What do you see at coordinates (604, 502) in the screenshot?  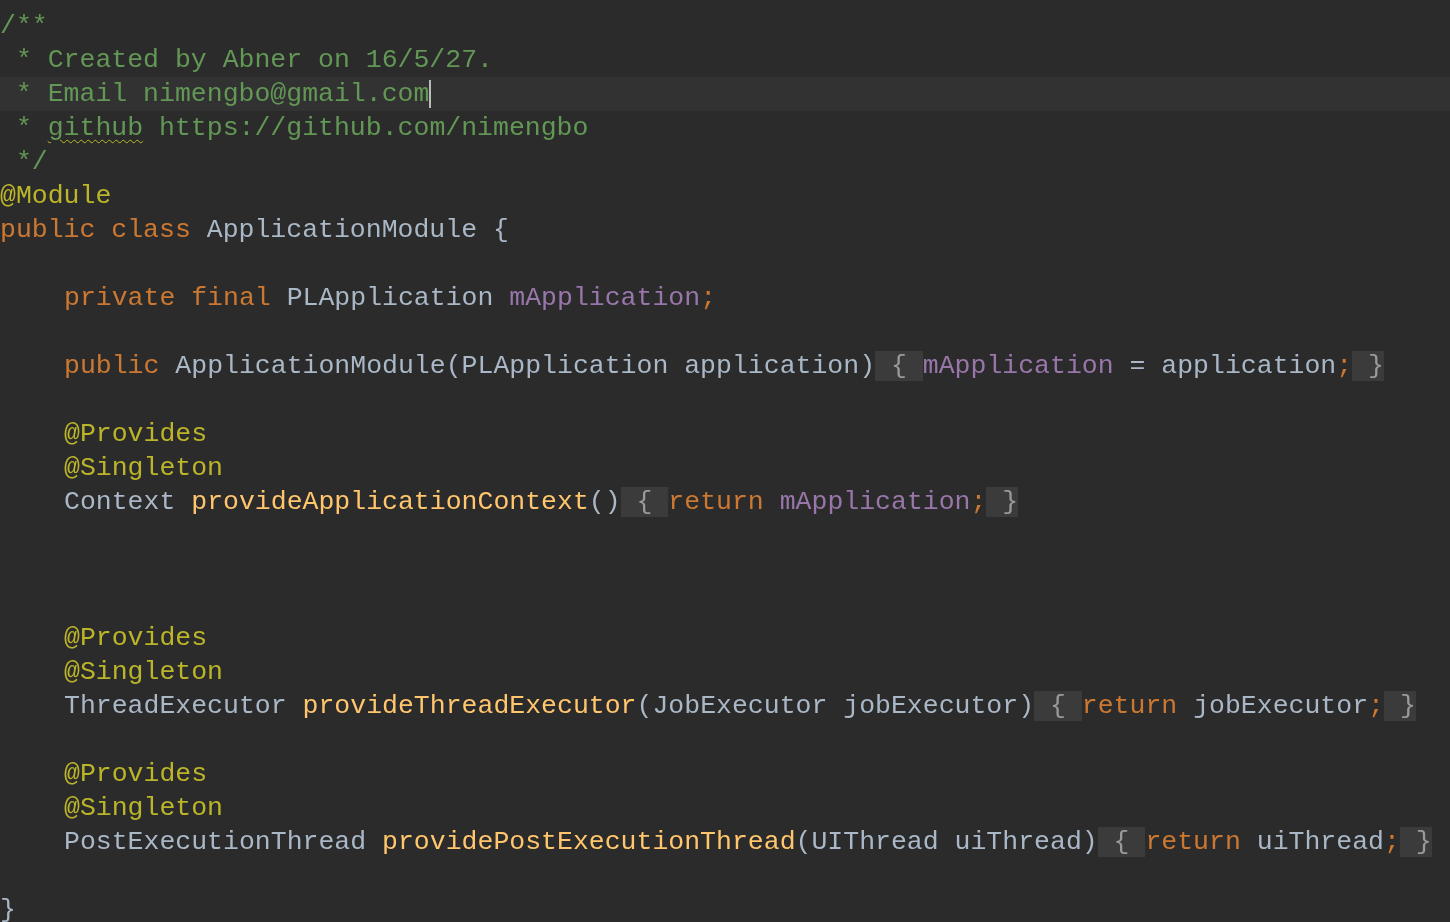 I see `code-text: ()` at bounding box center [604, 502].